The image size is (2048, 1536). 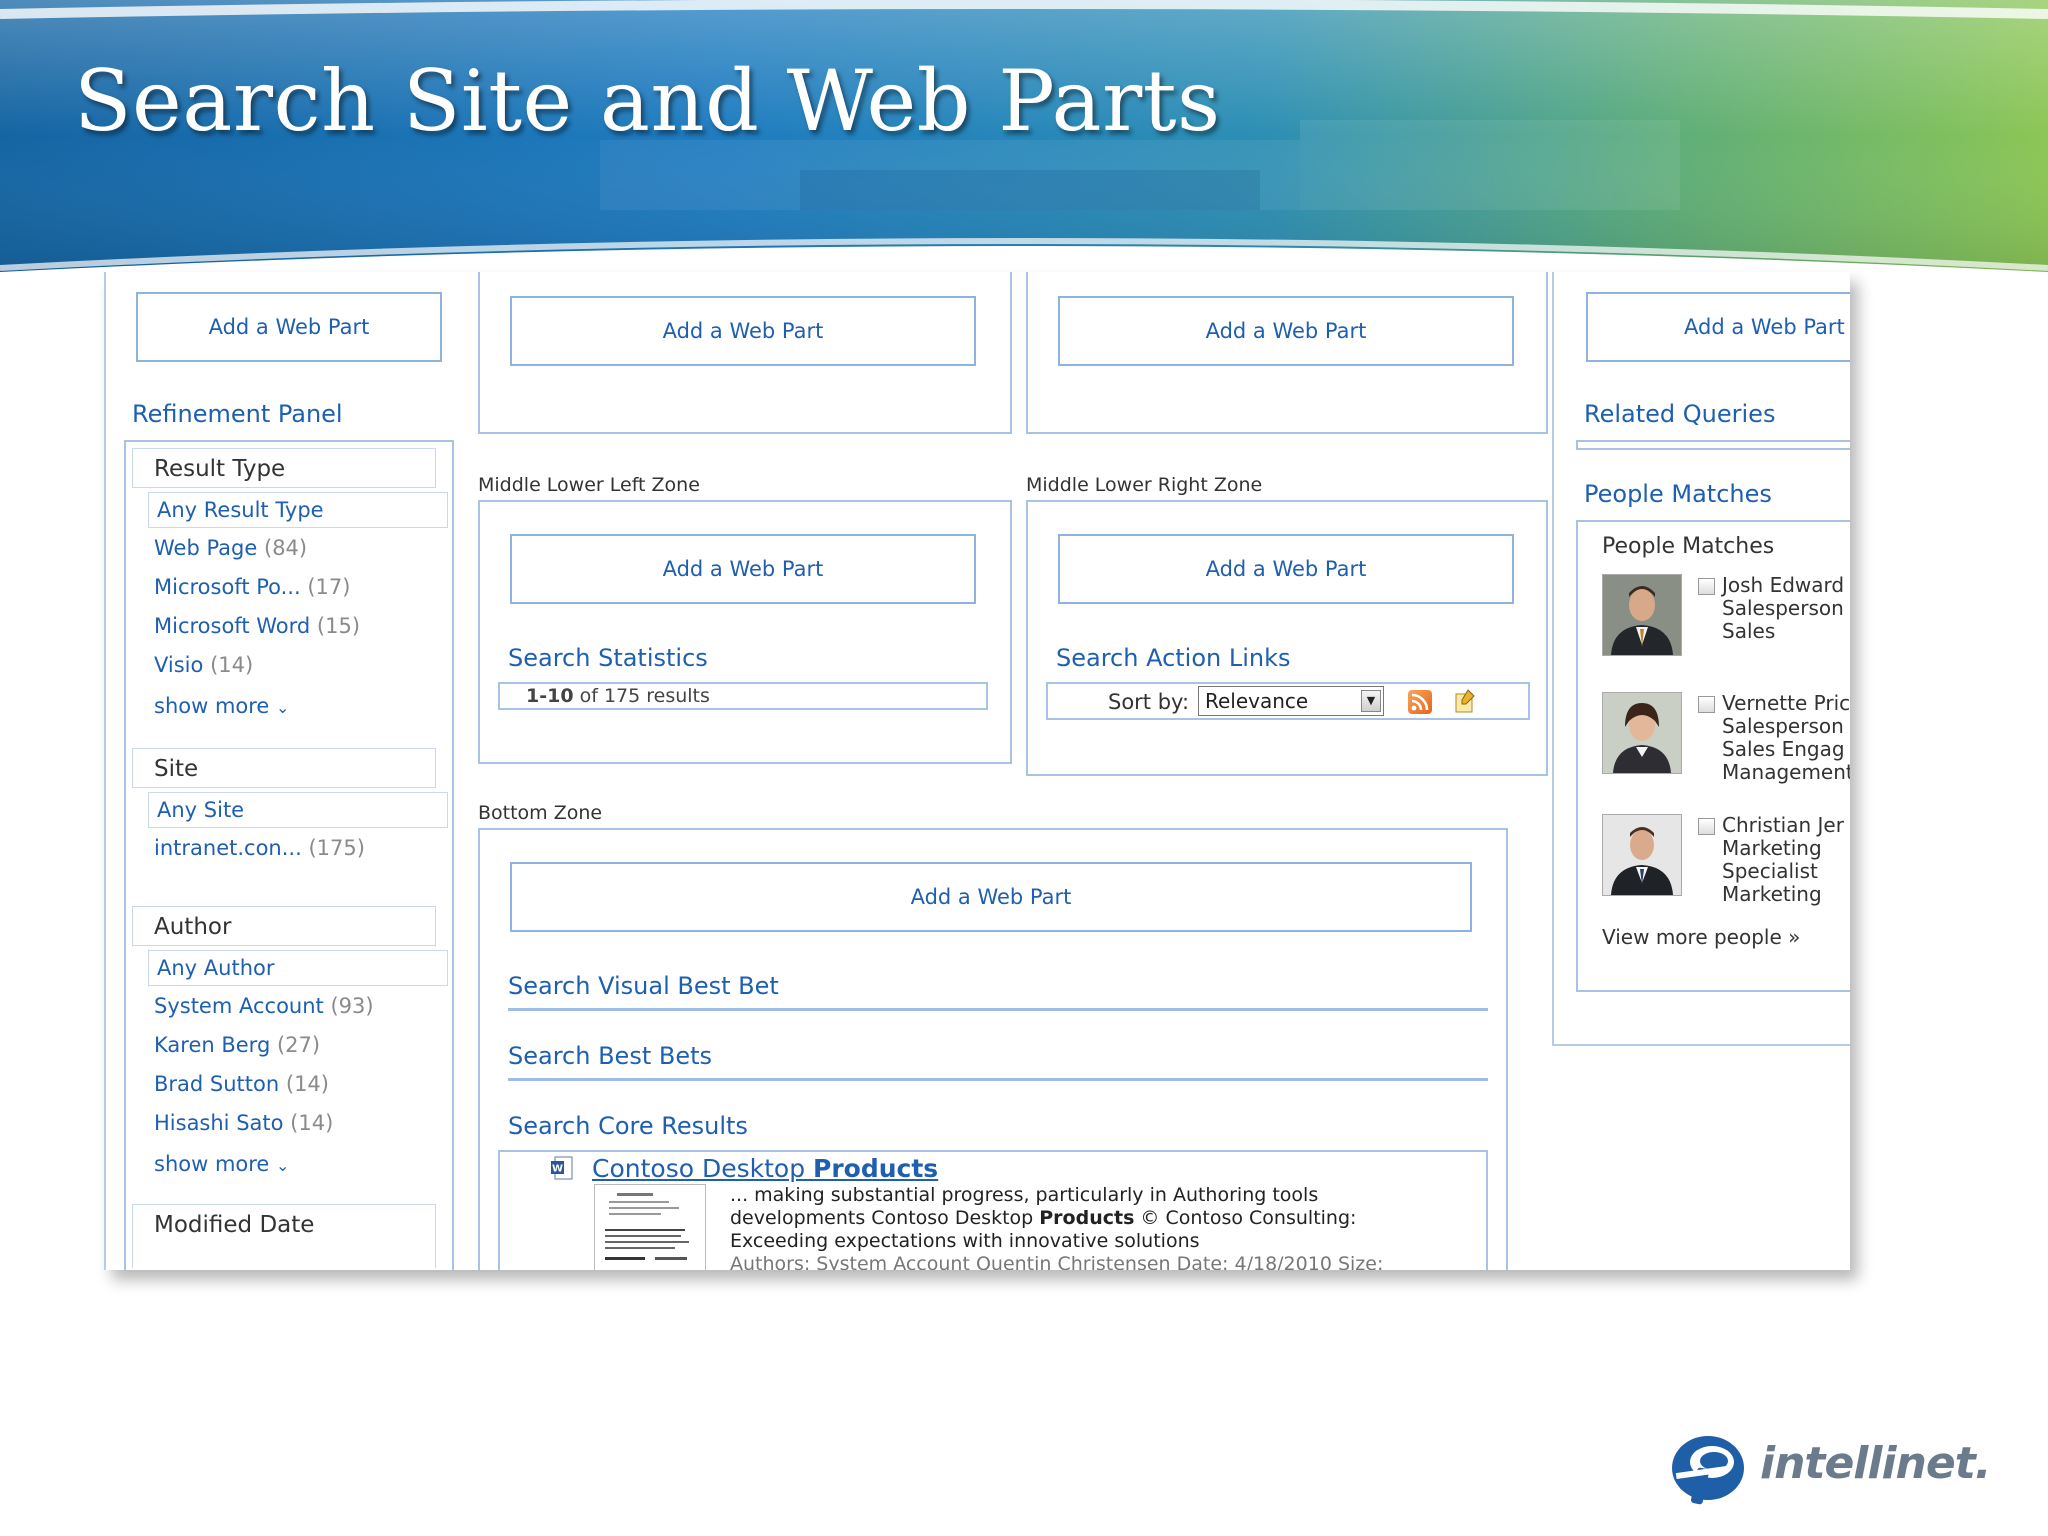 I want to click on refiner-web-page: Web Page (84), so click(x=230, y=548).